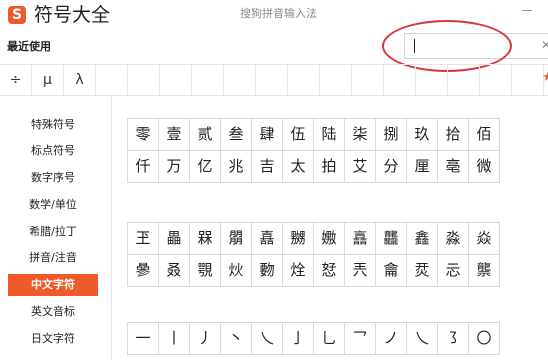  I want to click on symbol-cell: 覨, so click(205, 271).